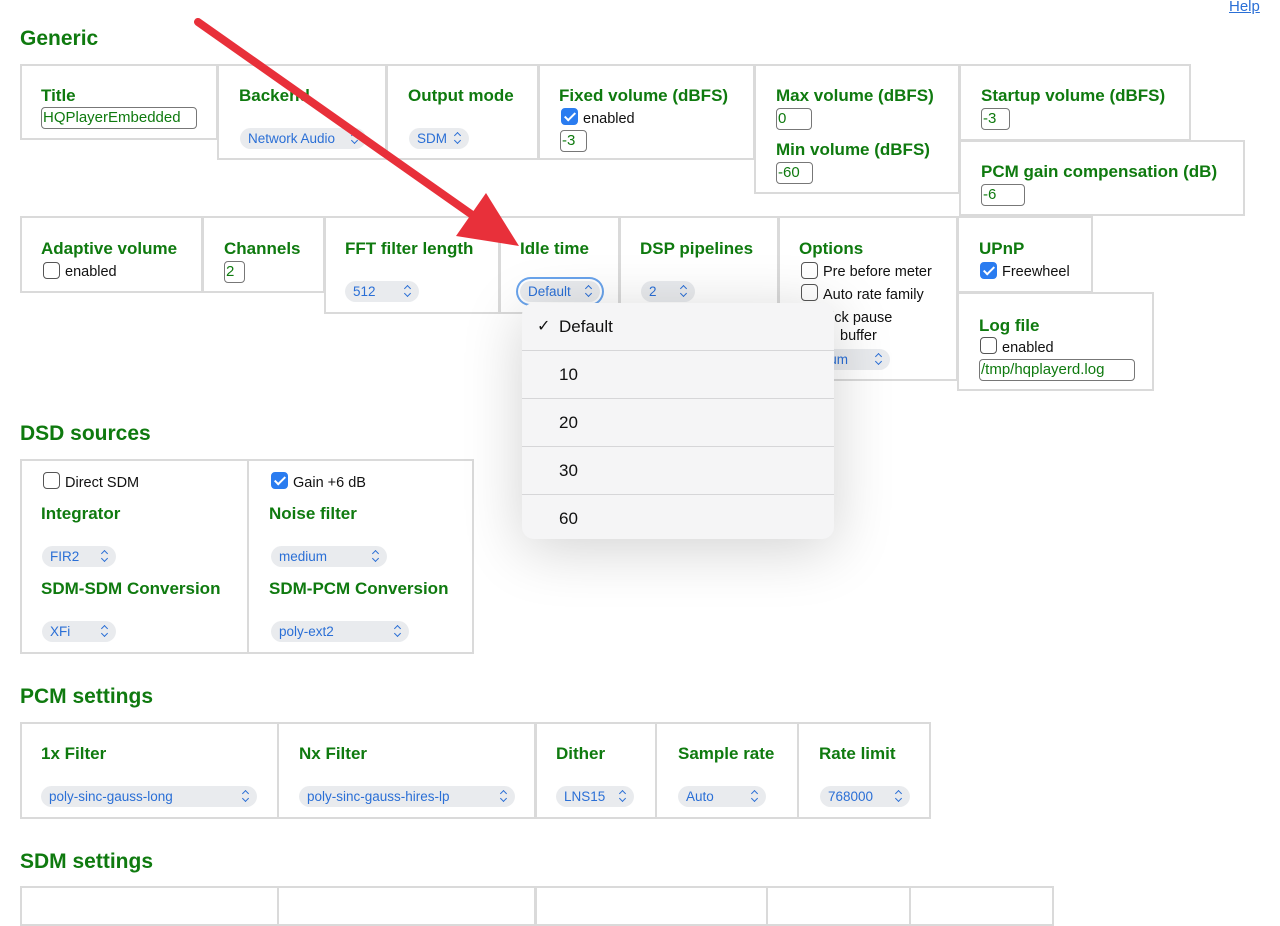  I want to click on annotation-arrow-icon, so click(356, 132).